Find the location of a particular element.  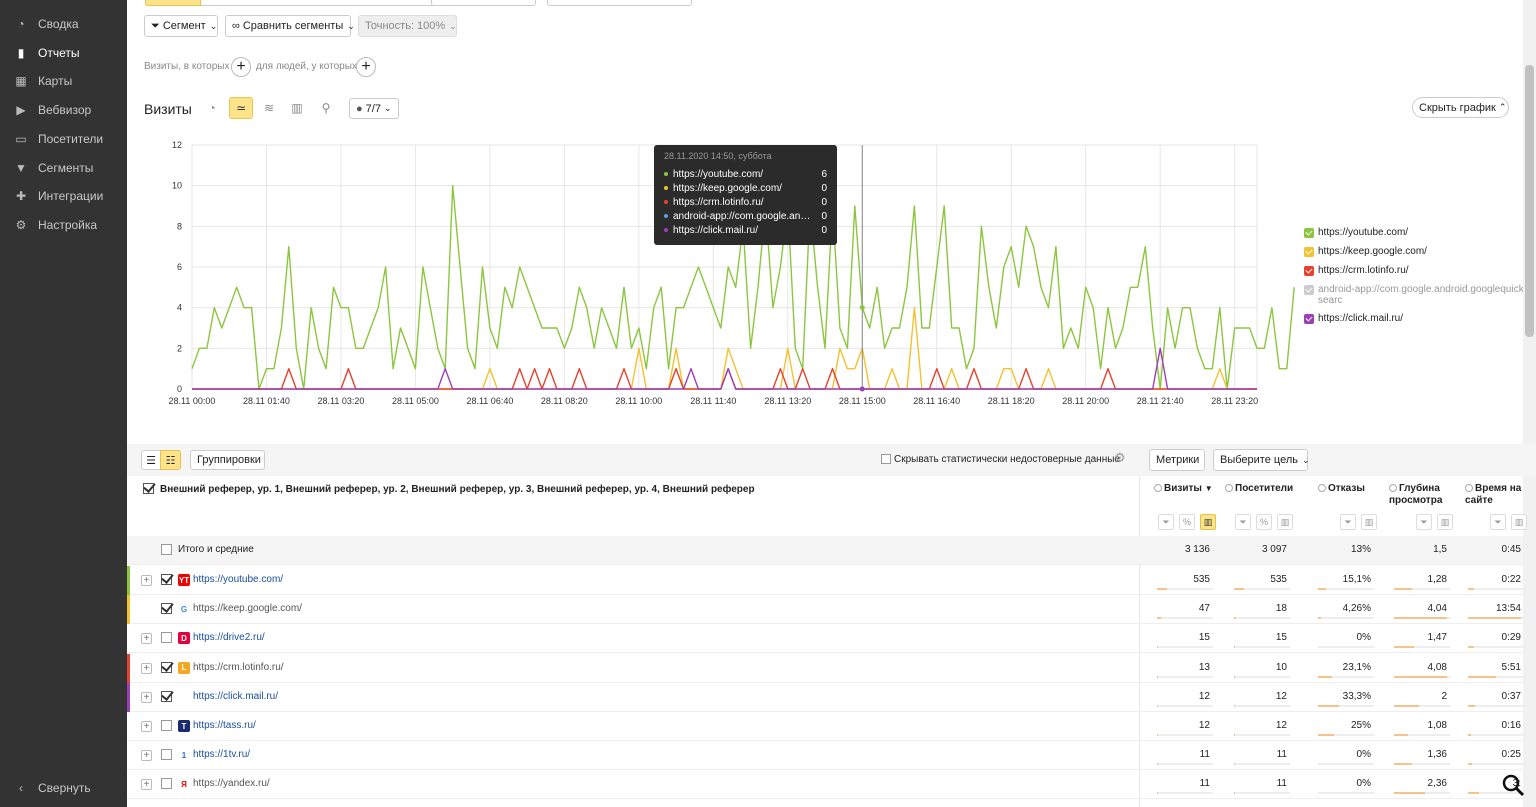

legend-item: https://click.mail.ru/ is located at coordinates (1419, 318).